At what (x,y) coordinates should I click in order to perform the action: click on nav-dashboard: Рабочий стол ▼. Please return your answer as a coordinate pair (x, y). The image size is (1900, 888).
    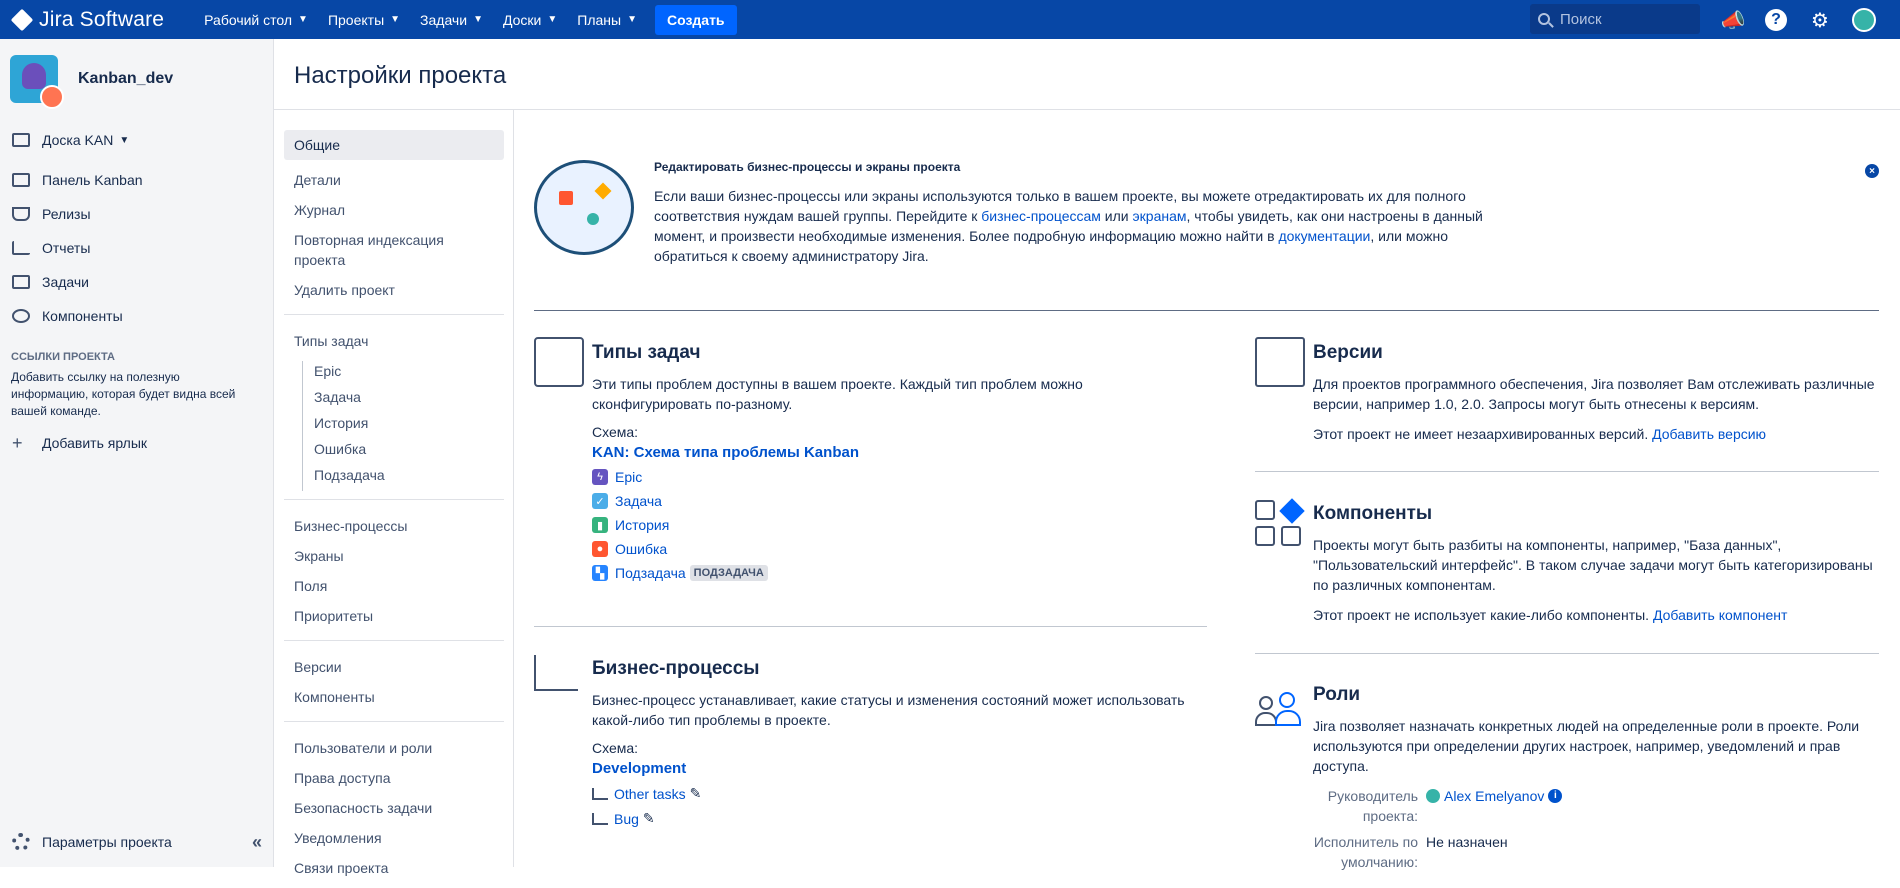
    Looking at the image, I should click on (256, 19).